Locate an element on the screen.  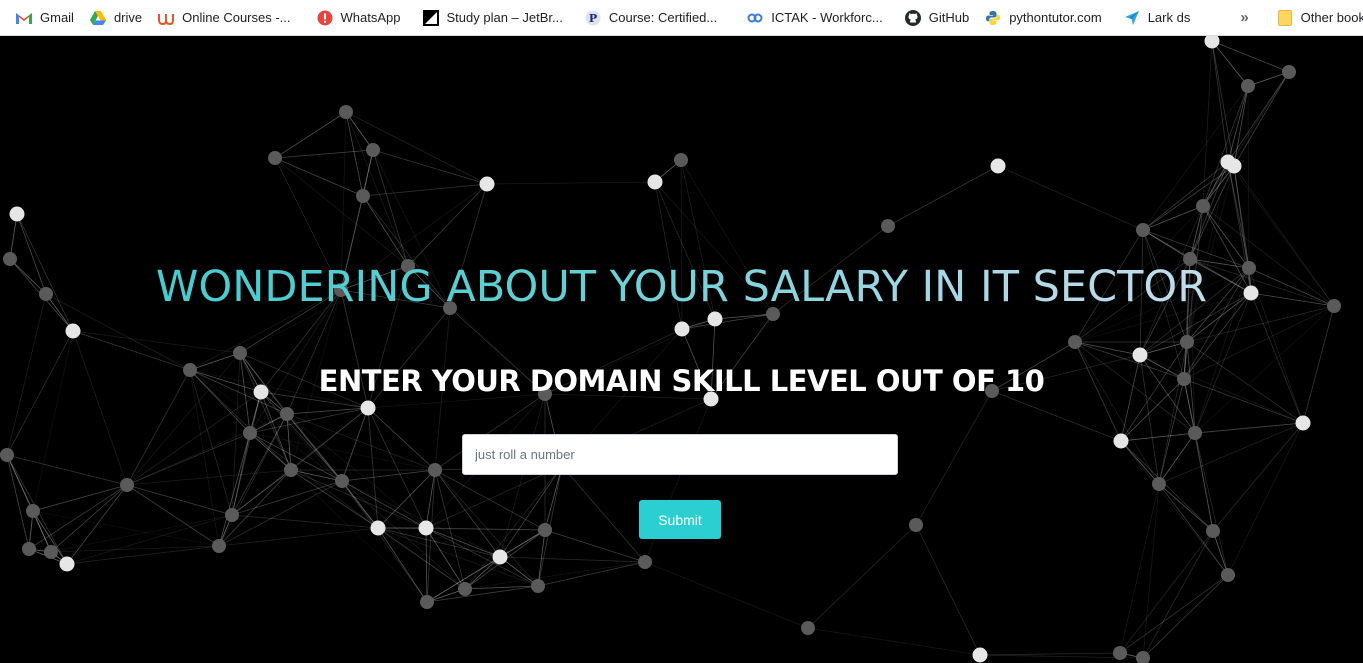
bookmark-label: Lark ds is located at coordinates (1169, 17).